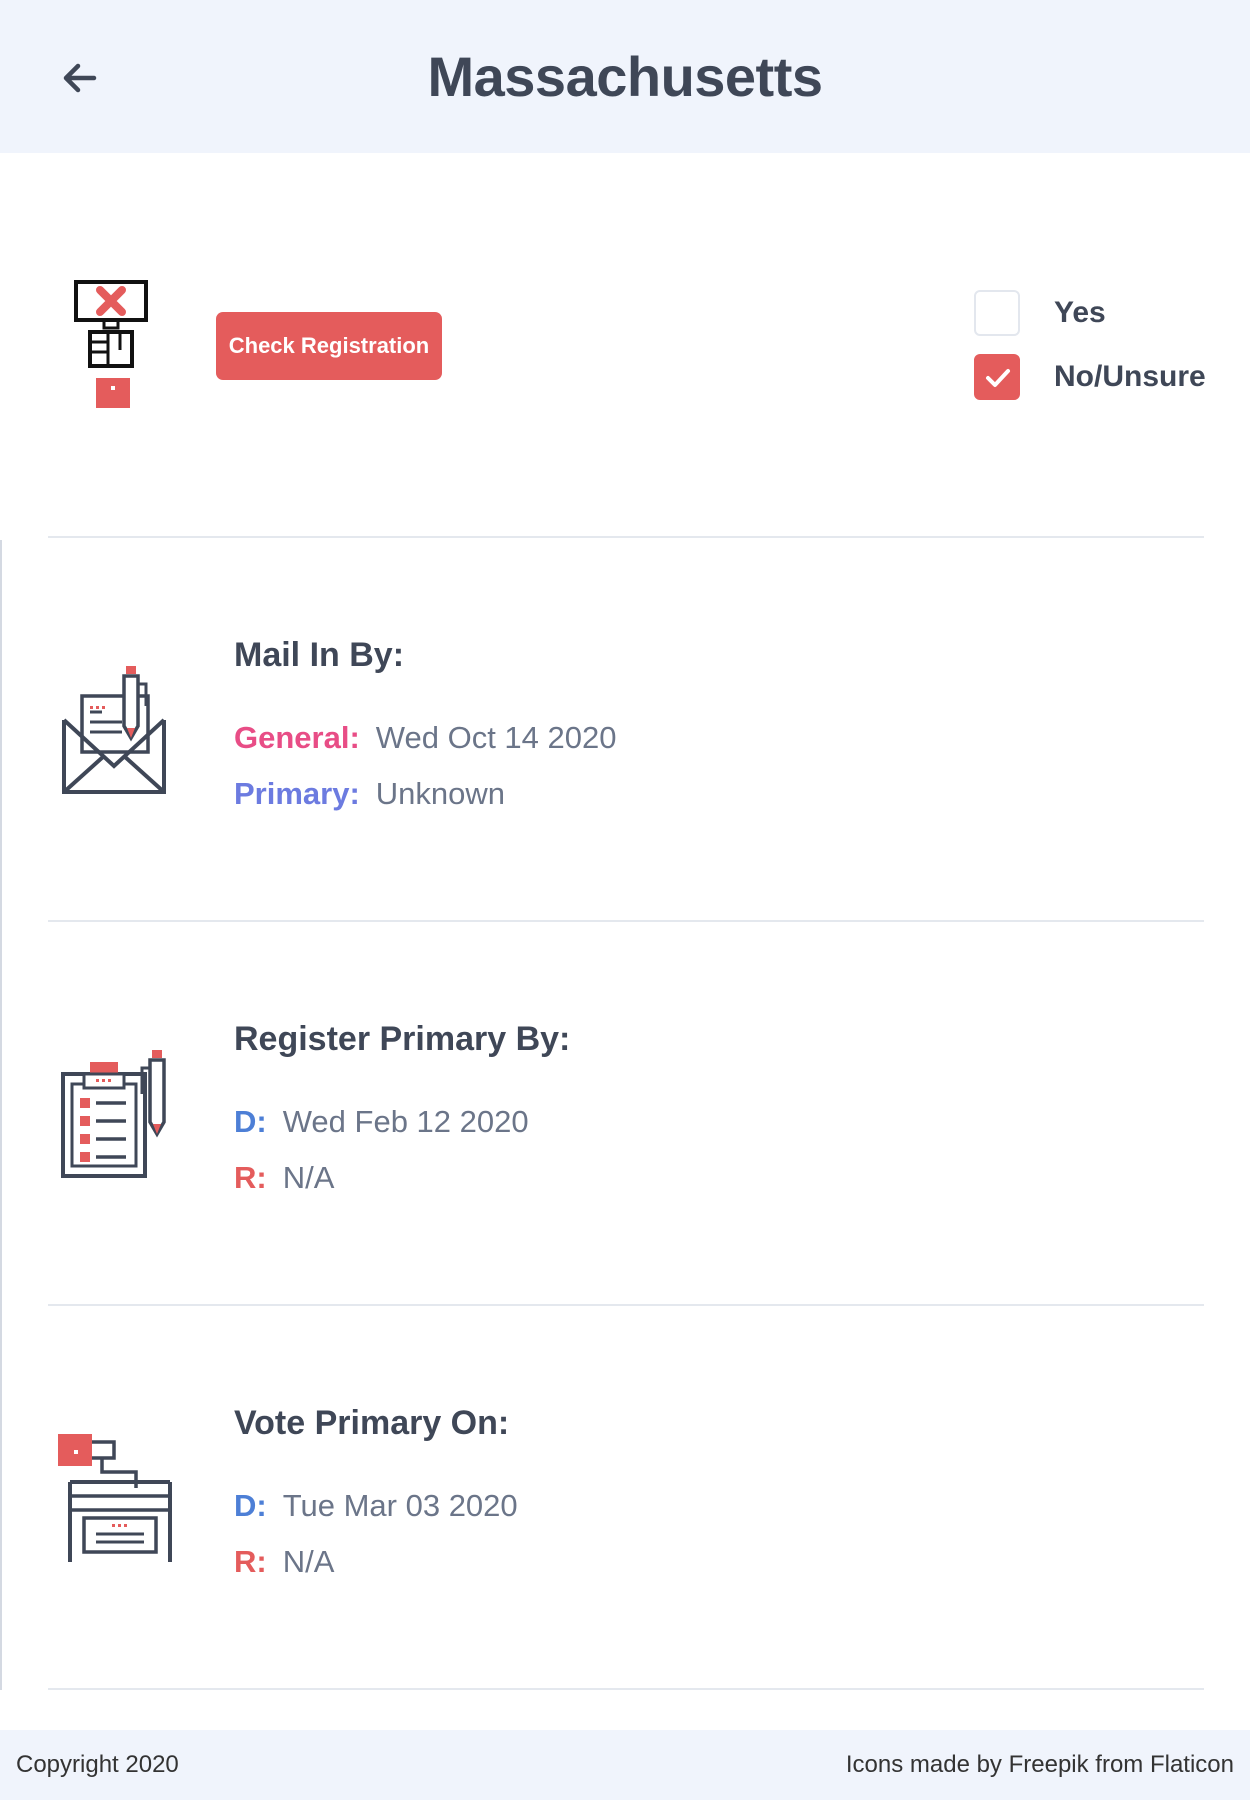 Image resolution: width=1250 pixels, height=1800 pixels. Describe the element at coordinates (1, 1115) in the screenshot. I see `left-border` at that location.